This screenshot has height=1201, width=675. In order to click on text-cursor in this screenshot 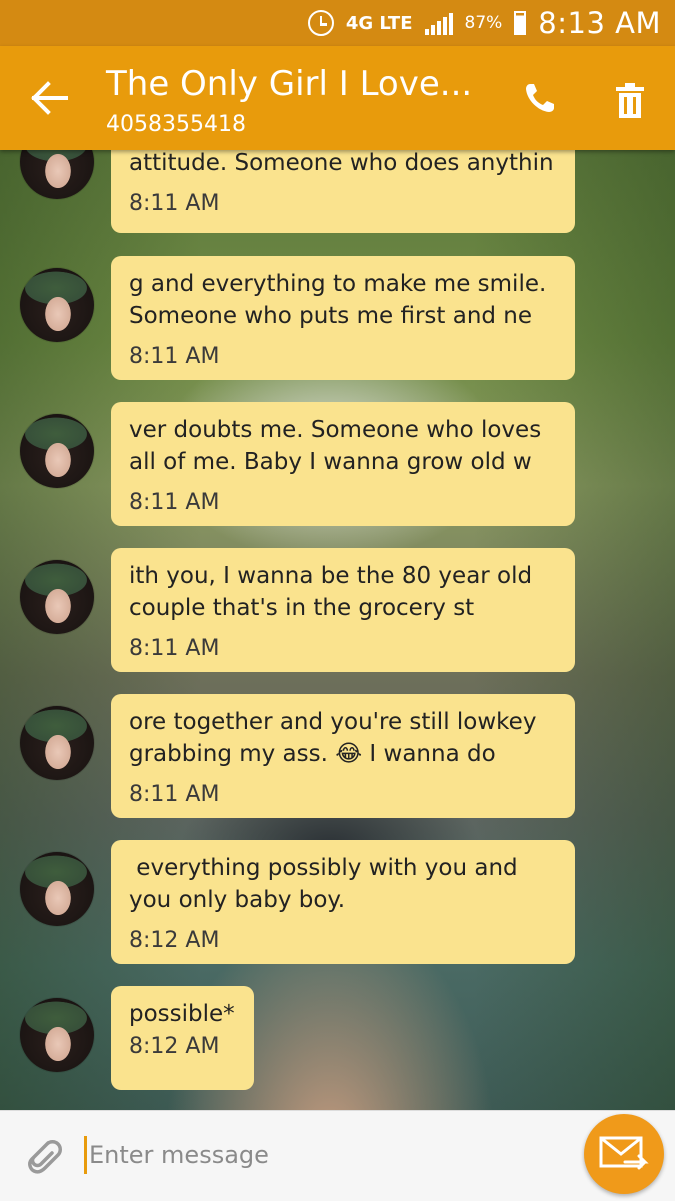, I will do `click(85, 1155)`.